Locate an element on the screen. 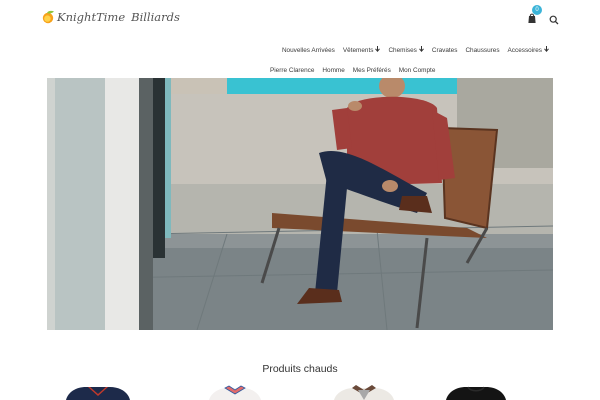 This screenshot has width=600, height=400. nav-item-chemises: Chemises is located at coordinates (405, 50).